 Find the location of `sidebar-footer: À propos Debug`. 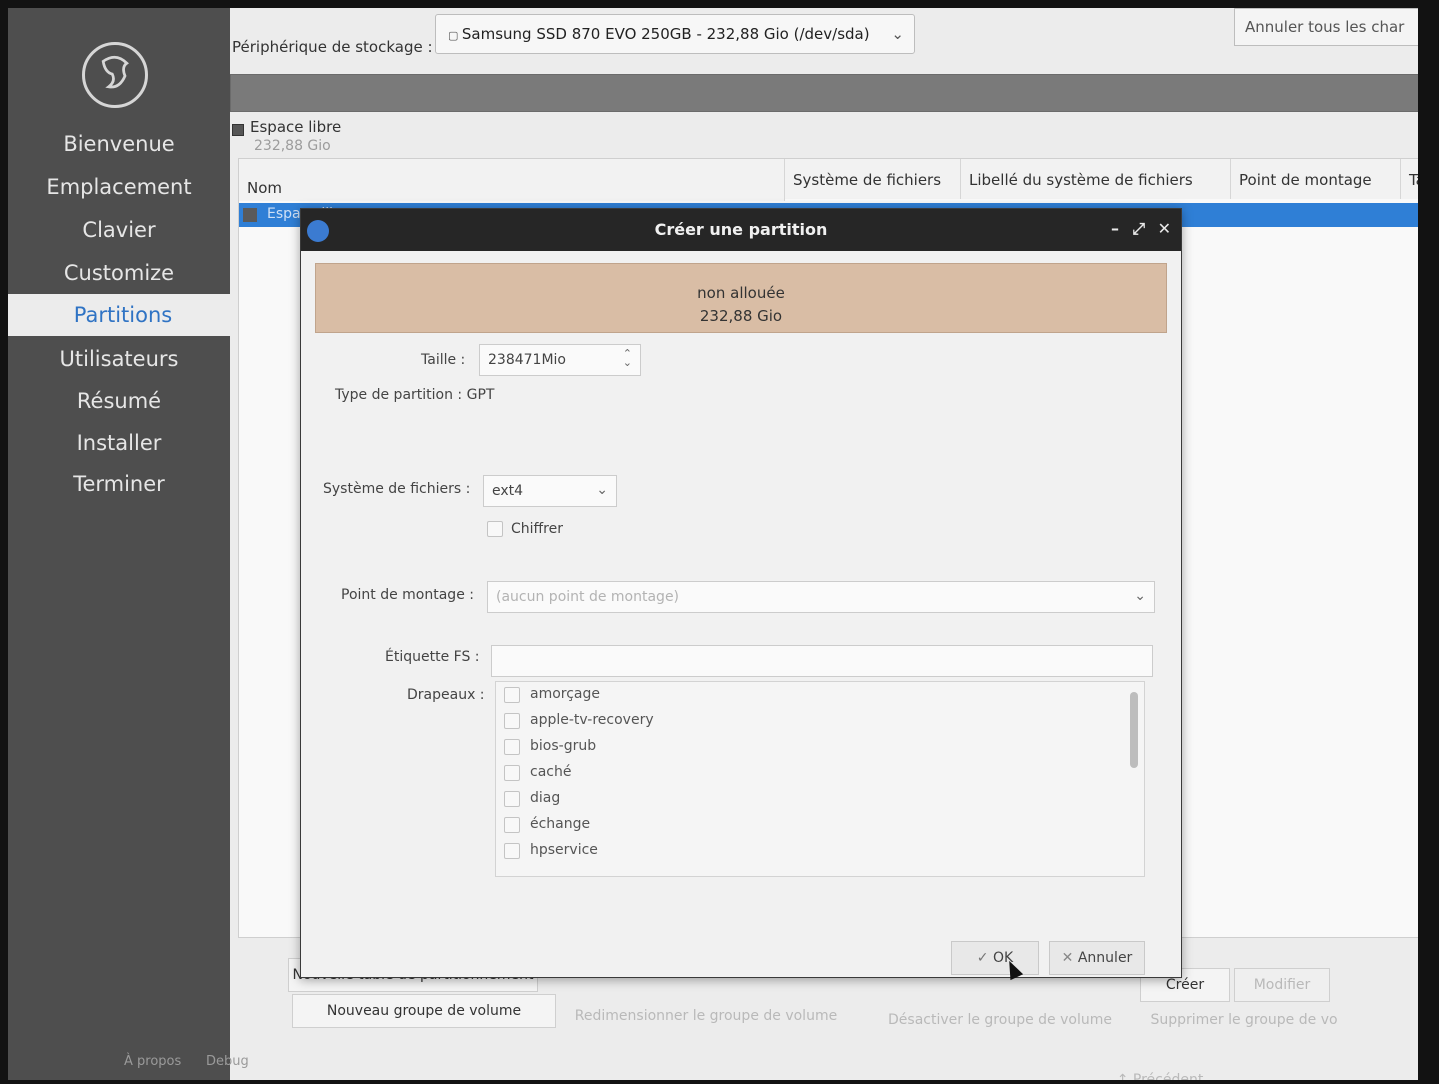

sidebar-footer: À propos Debug is located at coordinates (128, 1064).